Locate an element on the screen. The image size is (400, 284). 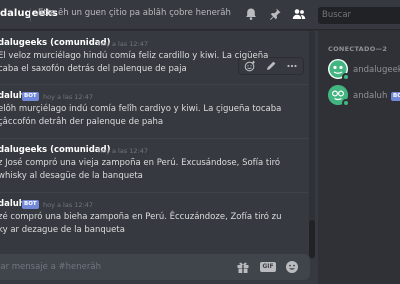
message-text: whisky al desagüe de la banqueta is located at coordinates (71, 176).